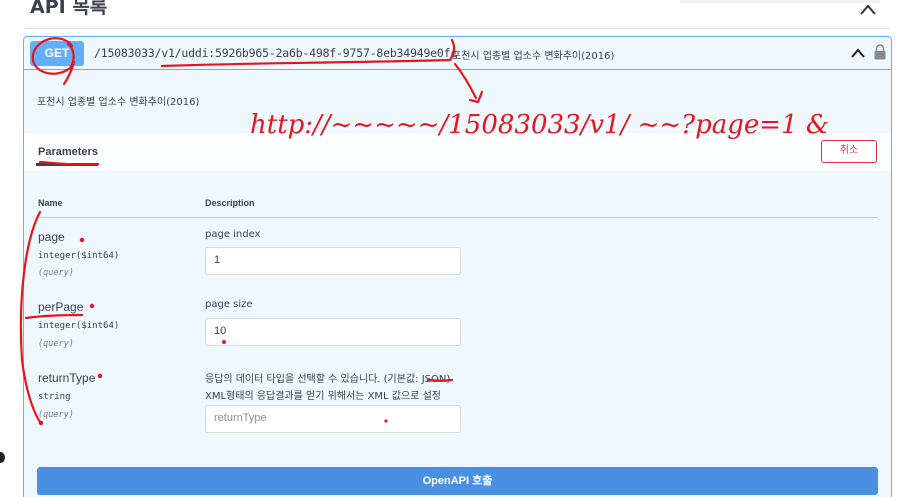 The height and width of the screenshot is (497, 919). What do you see at coordinates (457, 152) in the screenshot?
I see `parameters-bar: Parameters 취소` at bounding box center [457, 152].